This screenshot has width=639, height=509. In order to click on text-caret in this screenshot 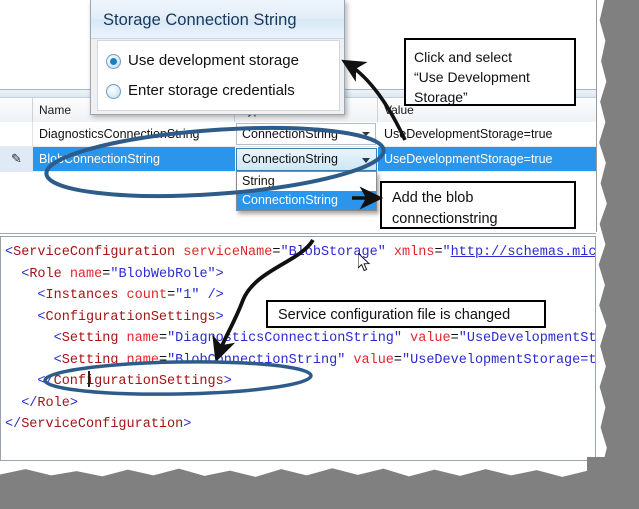, I will do `click(89, 379)`.